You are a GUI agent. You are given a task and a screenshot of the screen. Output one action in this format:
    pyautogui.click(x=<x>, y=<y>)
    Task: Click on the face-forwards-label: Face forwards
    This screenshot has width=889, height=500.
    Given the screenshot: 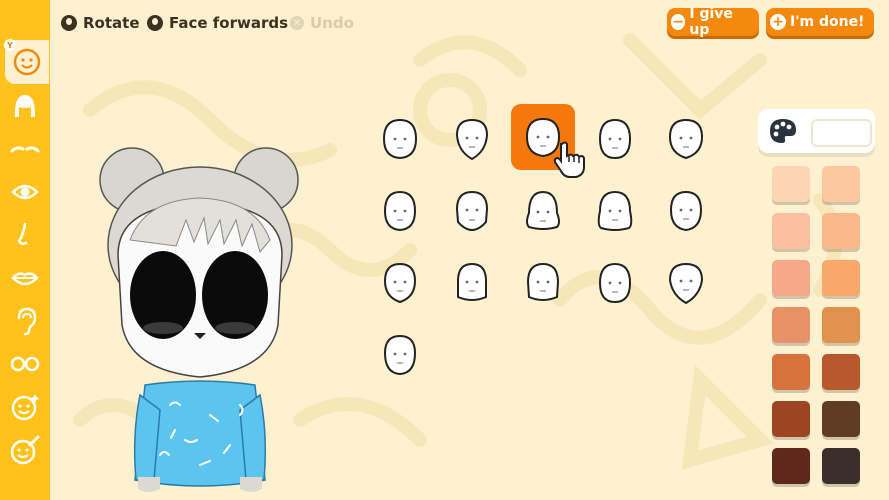 What is the action you would take?
    pyautogui.click(x=229, y=23)
    